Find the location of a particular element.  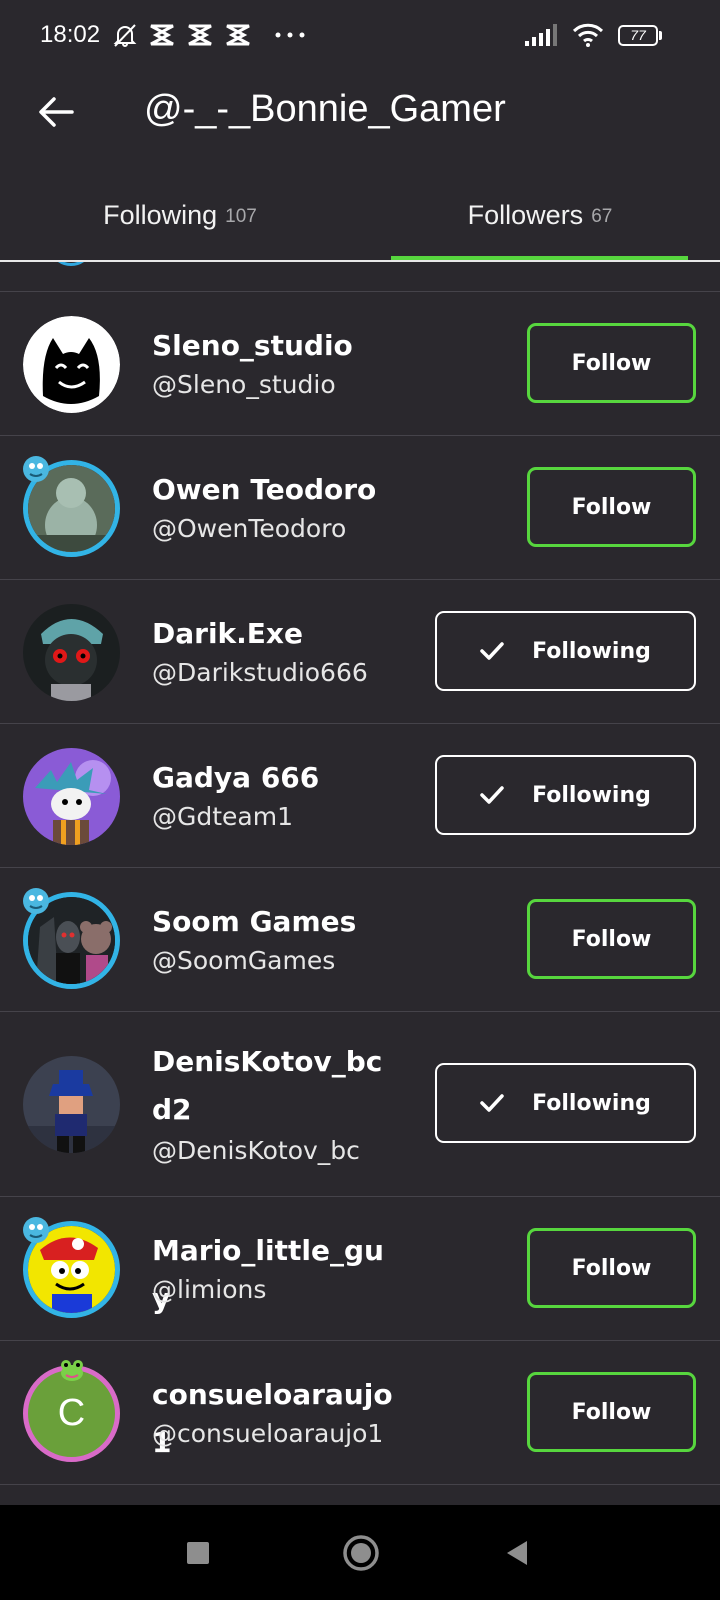

status-left: 18:02 is located at coordinates (173, 35).